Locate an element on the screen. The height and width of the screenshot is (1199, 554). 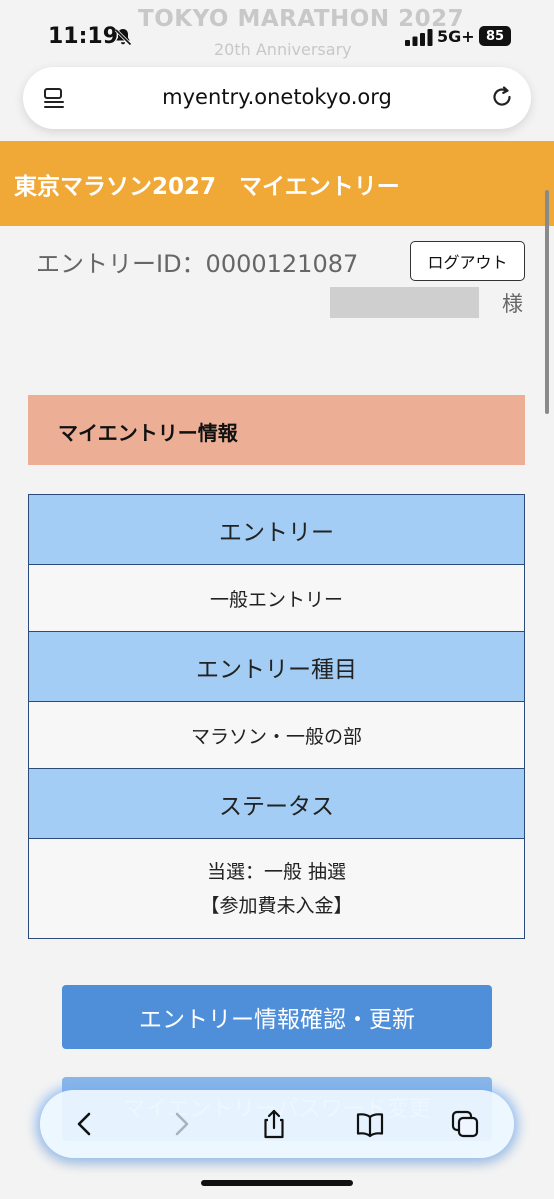
address-bar: myentry.onetokyo.org is located at coordinates (277, 98).